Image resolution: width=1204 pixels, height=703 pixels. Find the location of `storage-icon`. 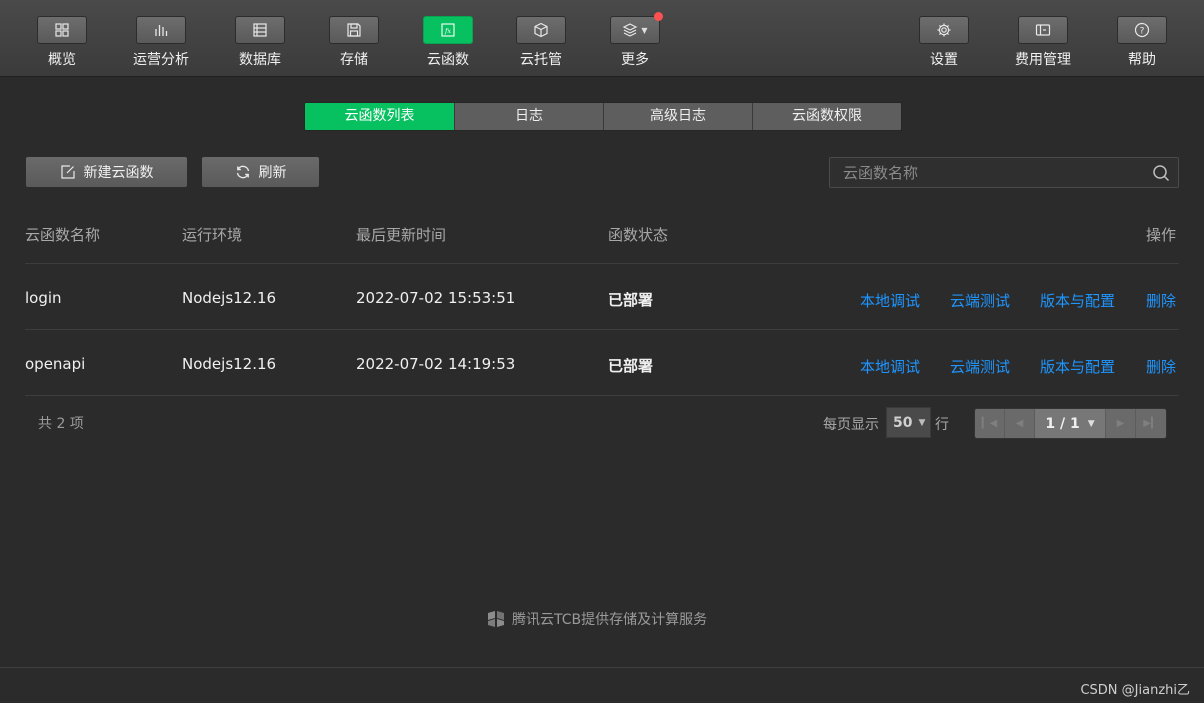

storage-icon is located at coordinates (354, 30).